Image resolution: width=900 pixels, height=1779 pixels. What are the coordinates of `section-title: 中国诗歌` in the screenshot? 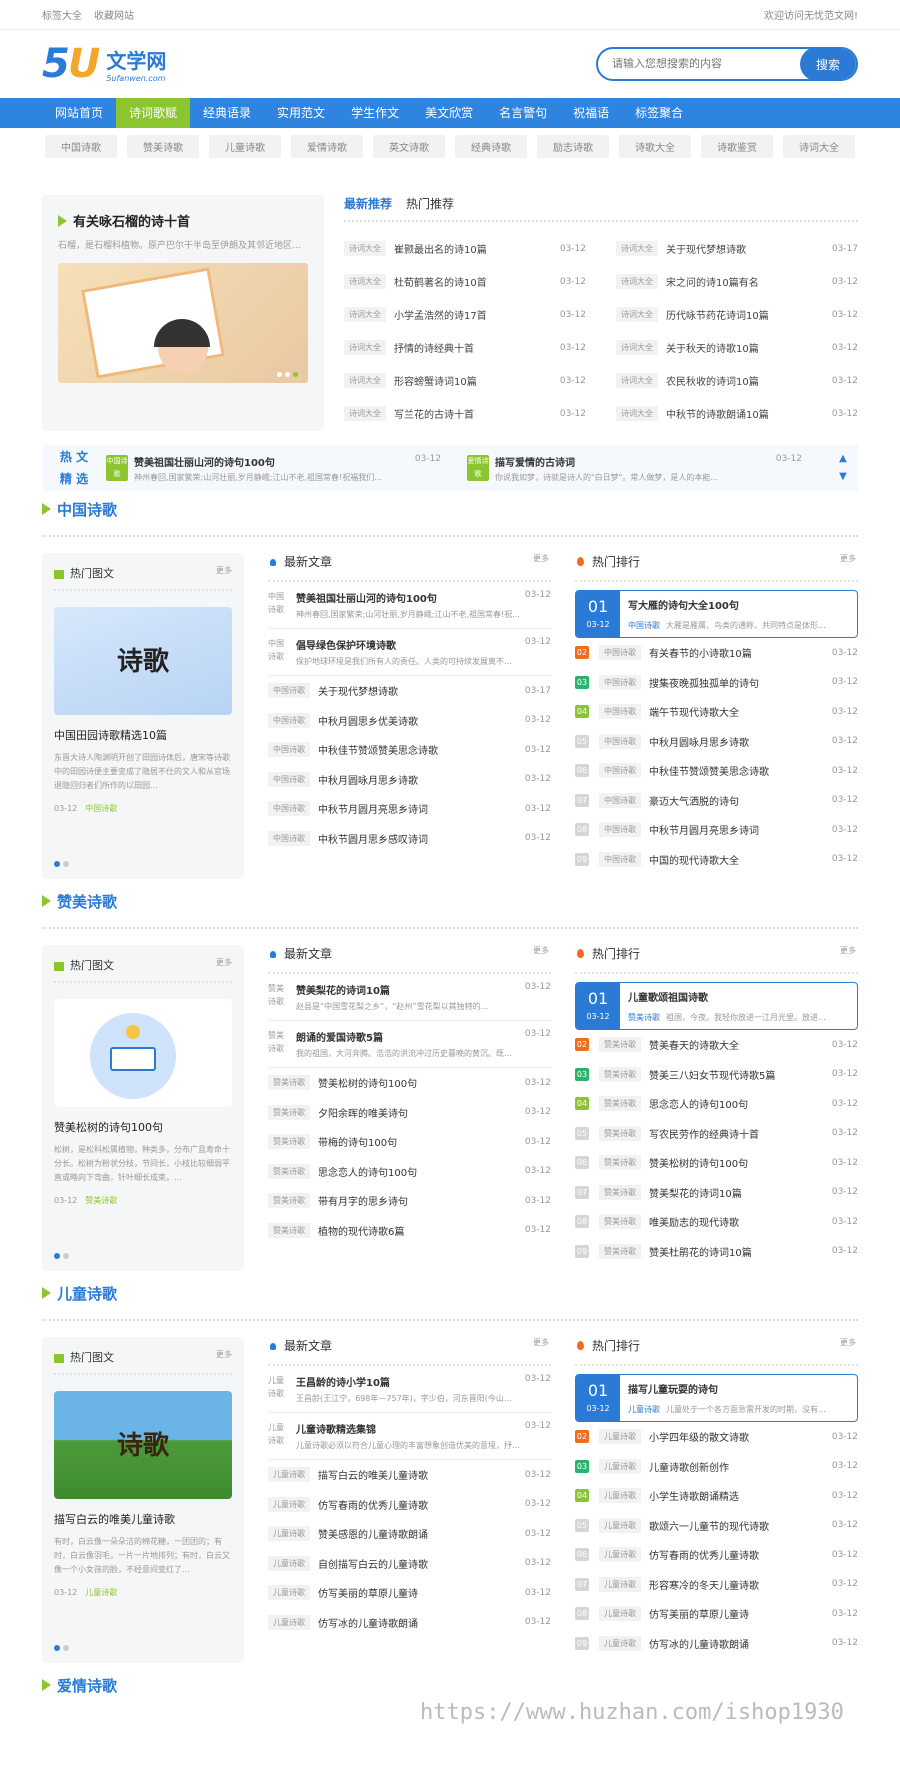 It's located at (87, 509).